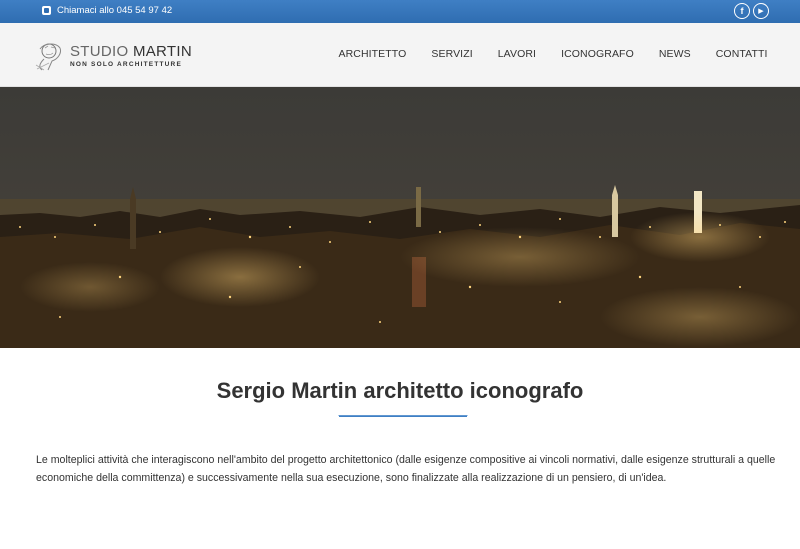 The image size is (800, 549). Describe the element at coordinates (115, 10) in the screenshot. I see `phone-text: Chiamaci allo 045 54 97 42` at that location.